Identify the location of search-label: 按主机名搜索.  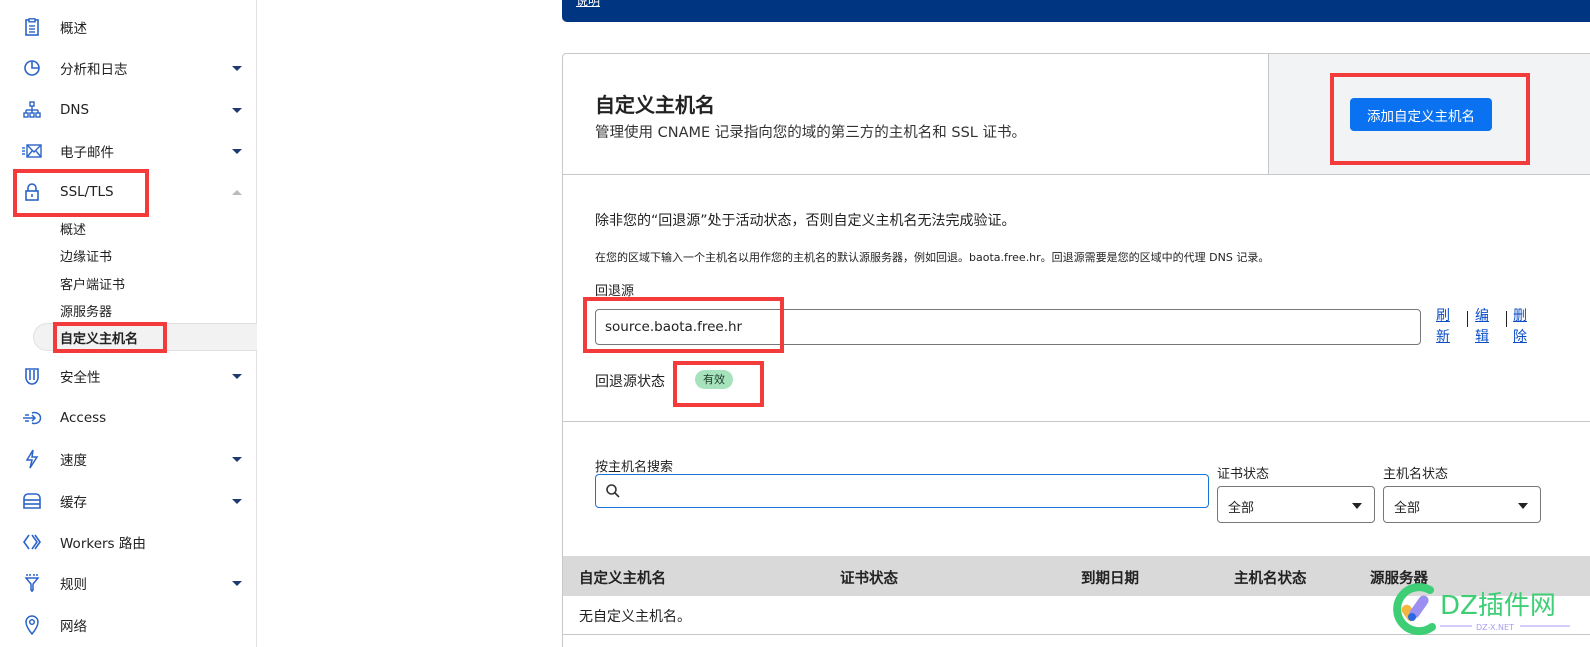
(634, 467).